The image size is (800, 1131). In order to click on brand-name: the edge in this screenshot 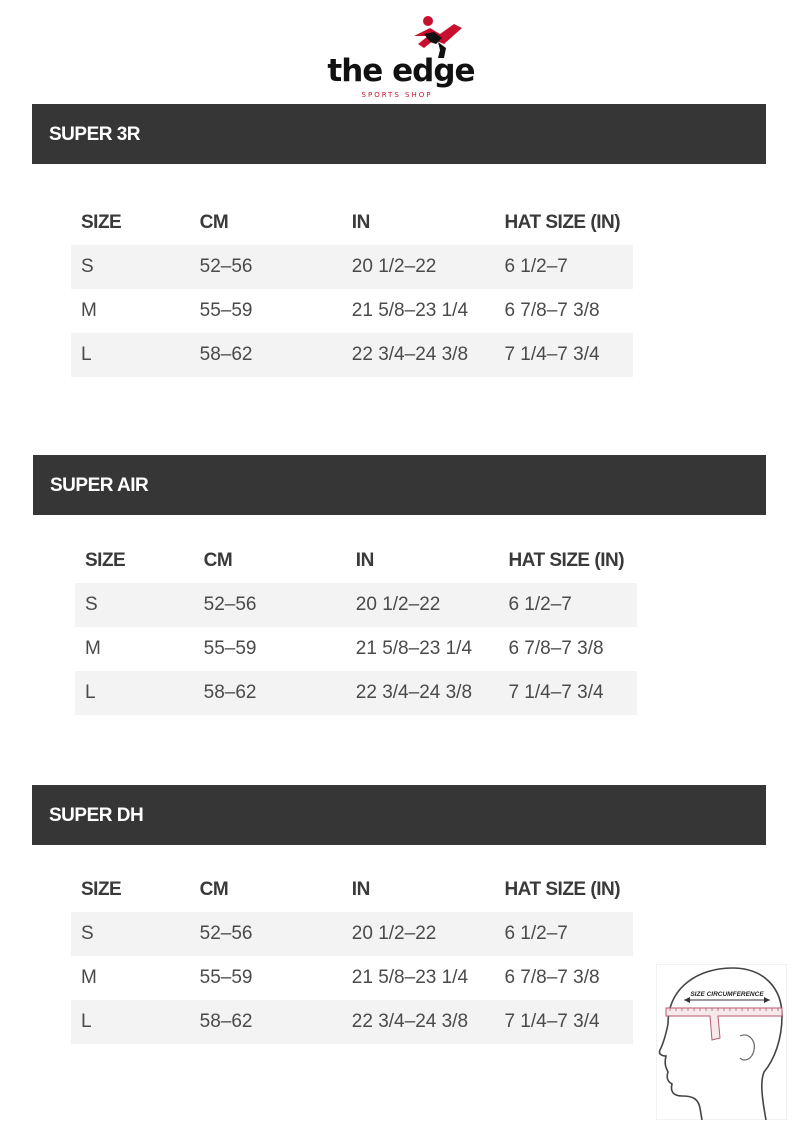, I will do `click(401, 71)`.